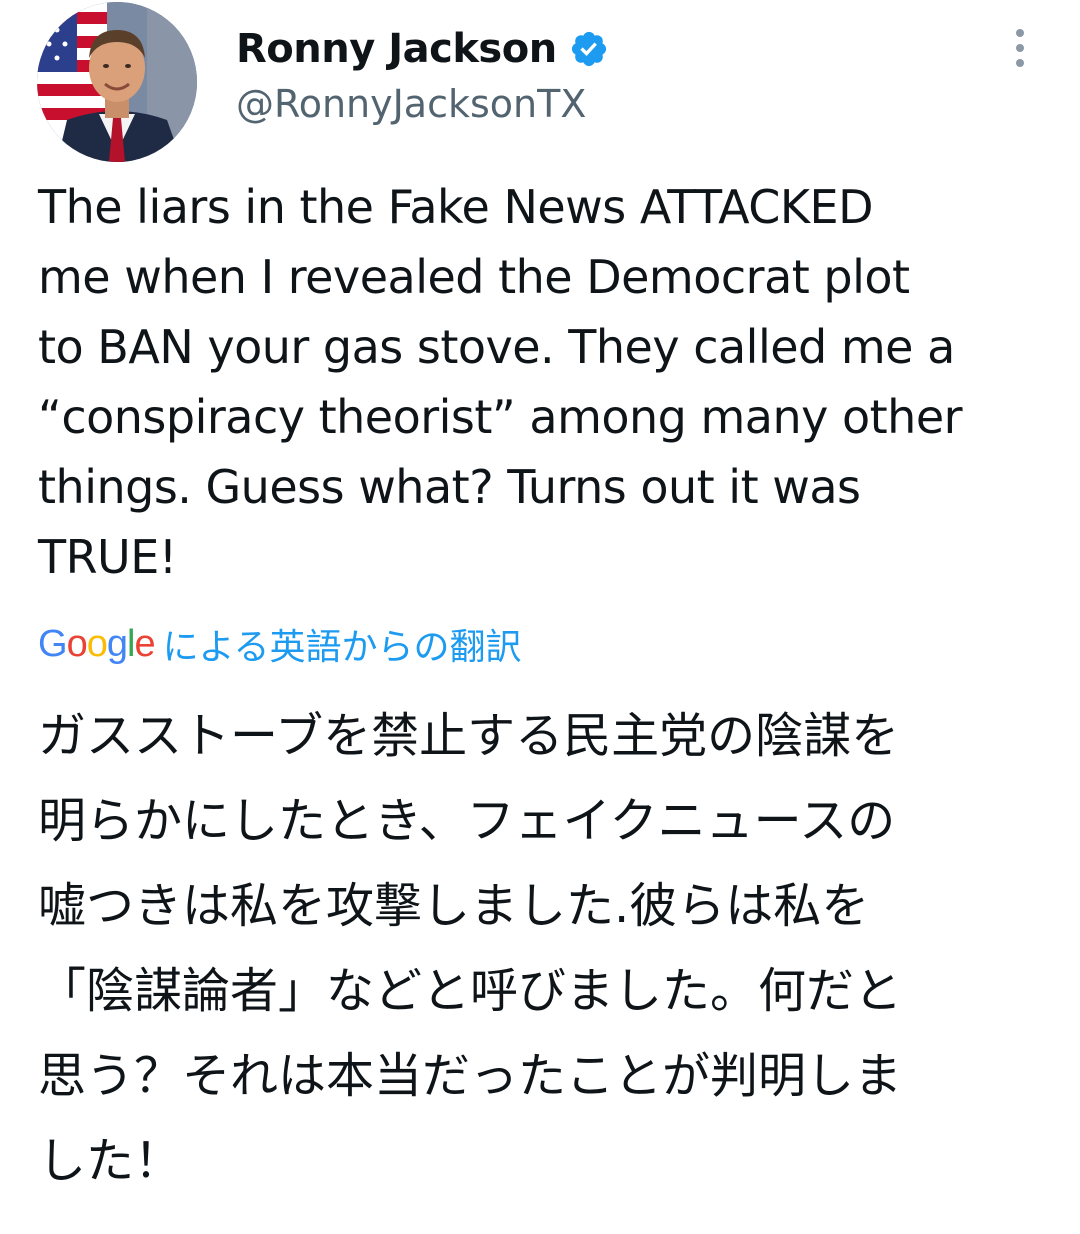 Image resolution: width=1080 pixels, height=1234 pixels. Describe the element at coordinates (1020, 33) in the screenshot. I see `more-vertical-icon` at that location.